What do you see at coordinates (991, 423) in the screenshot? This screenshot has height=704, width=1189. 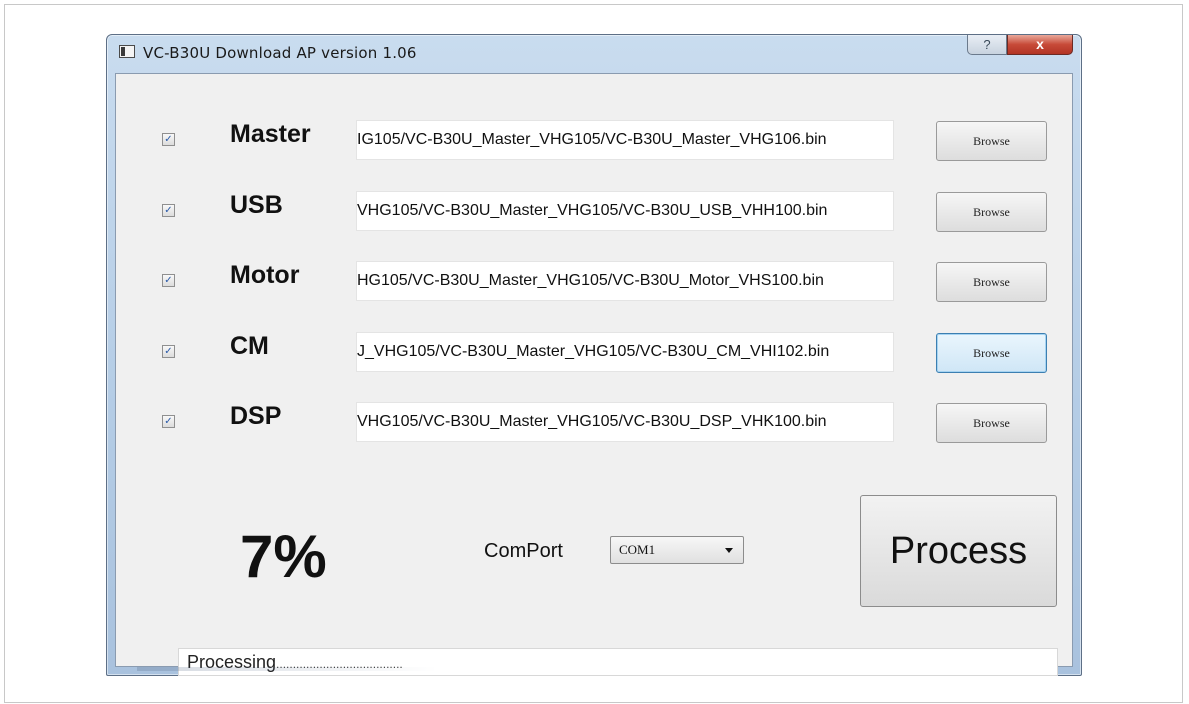 I see `dsp-browse-button: Browse` at bounding box center [991, 423].